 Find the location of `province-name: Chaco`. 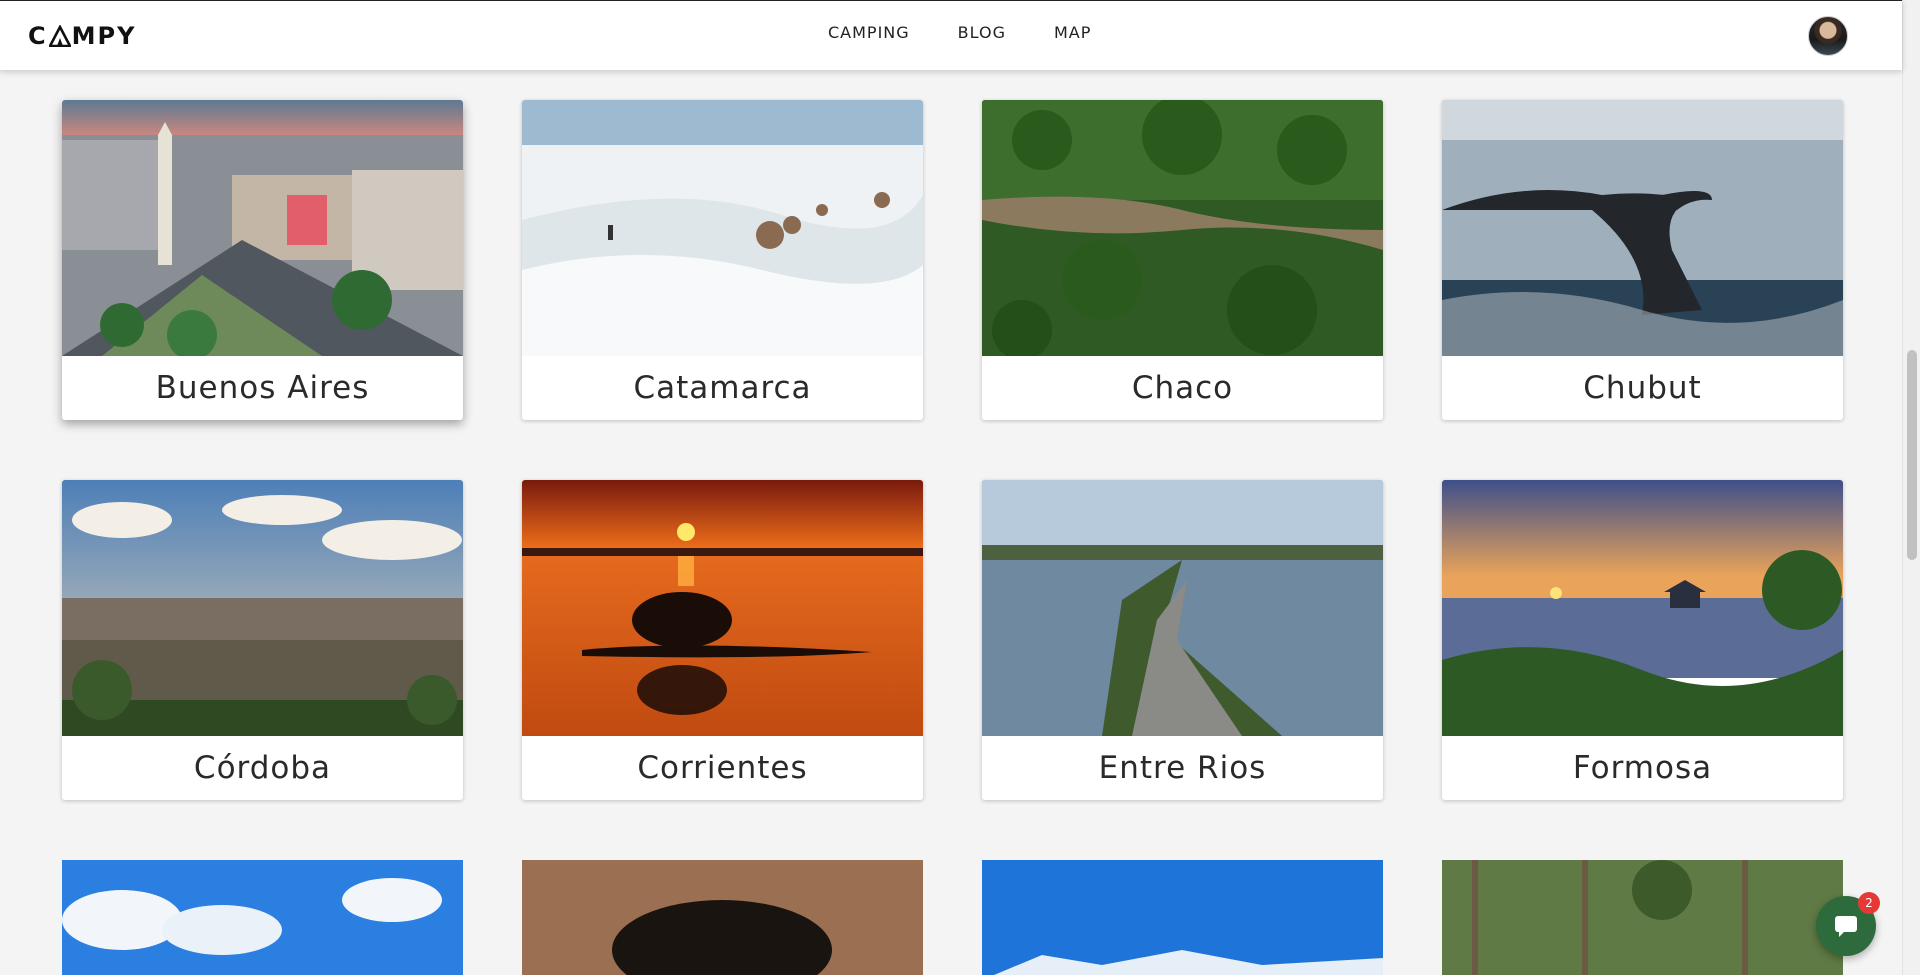

province-name: Chaco is located at coordinates (1182, 388).